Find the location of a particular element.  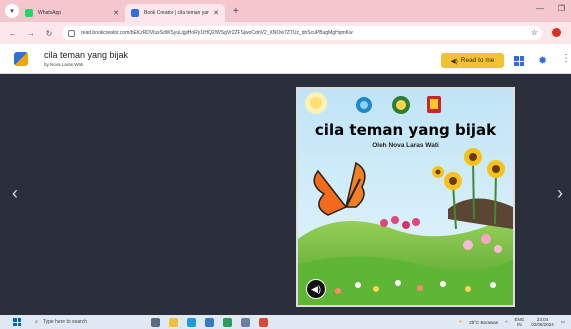

forward-button: → is located at coordinates (31, 33).